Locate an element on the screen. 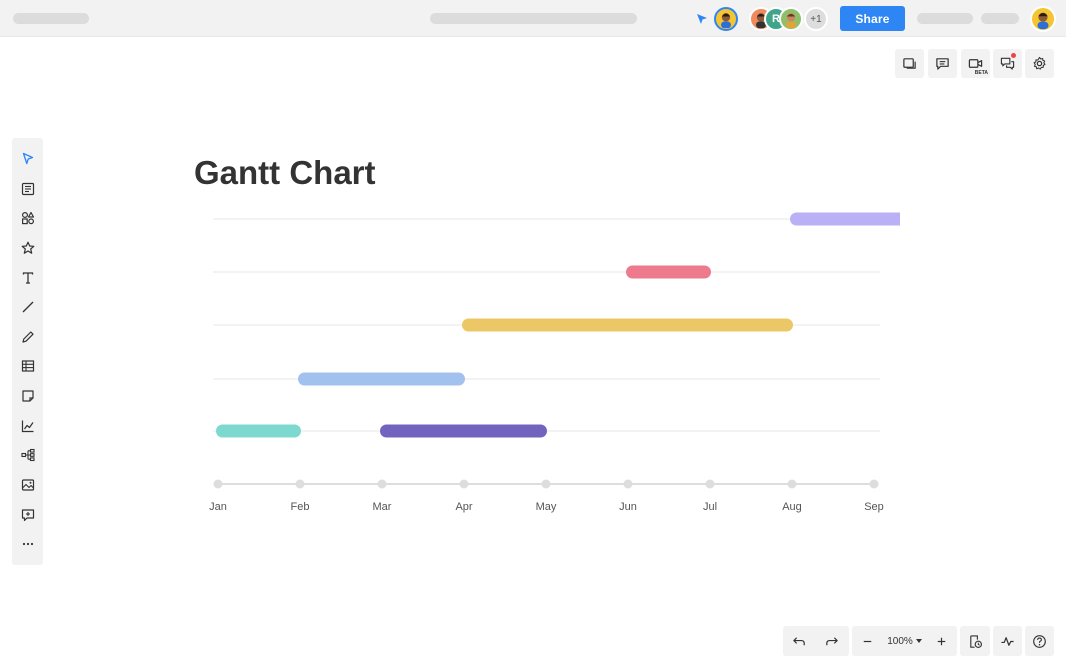 The height and width of the screenshot is (666, 1066). more-collaborators-count: +1 is located at coordinates (816, 19).